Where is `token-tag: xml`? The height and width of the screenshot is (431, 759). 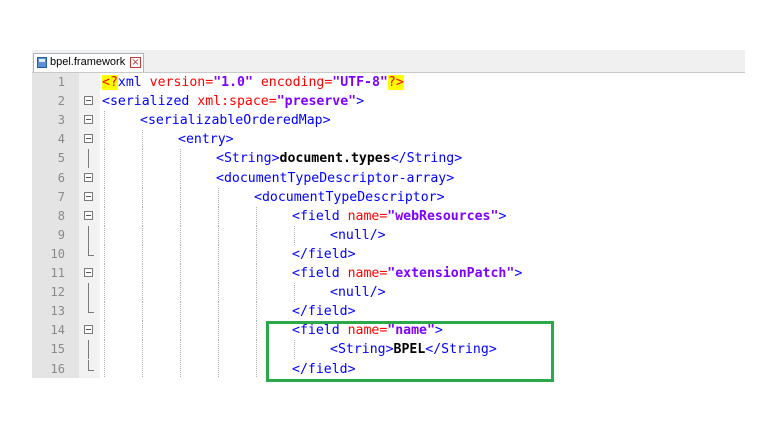
token-tag: xml is located at coordinates (129, 82).